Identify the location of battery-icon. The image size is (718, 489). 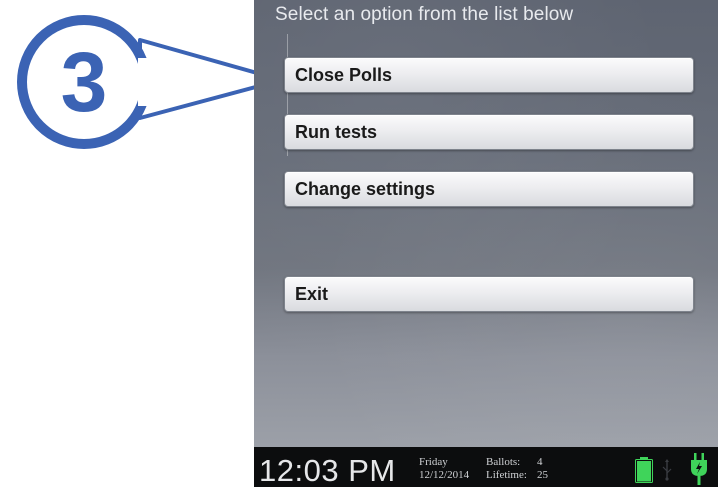
(644, 470).